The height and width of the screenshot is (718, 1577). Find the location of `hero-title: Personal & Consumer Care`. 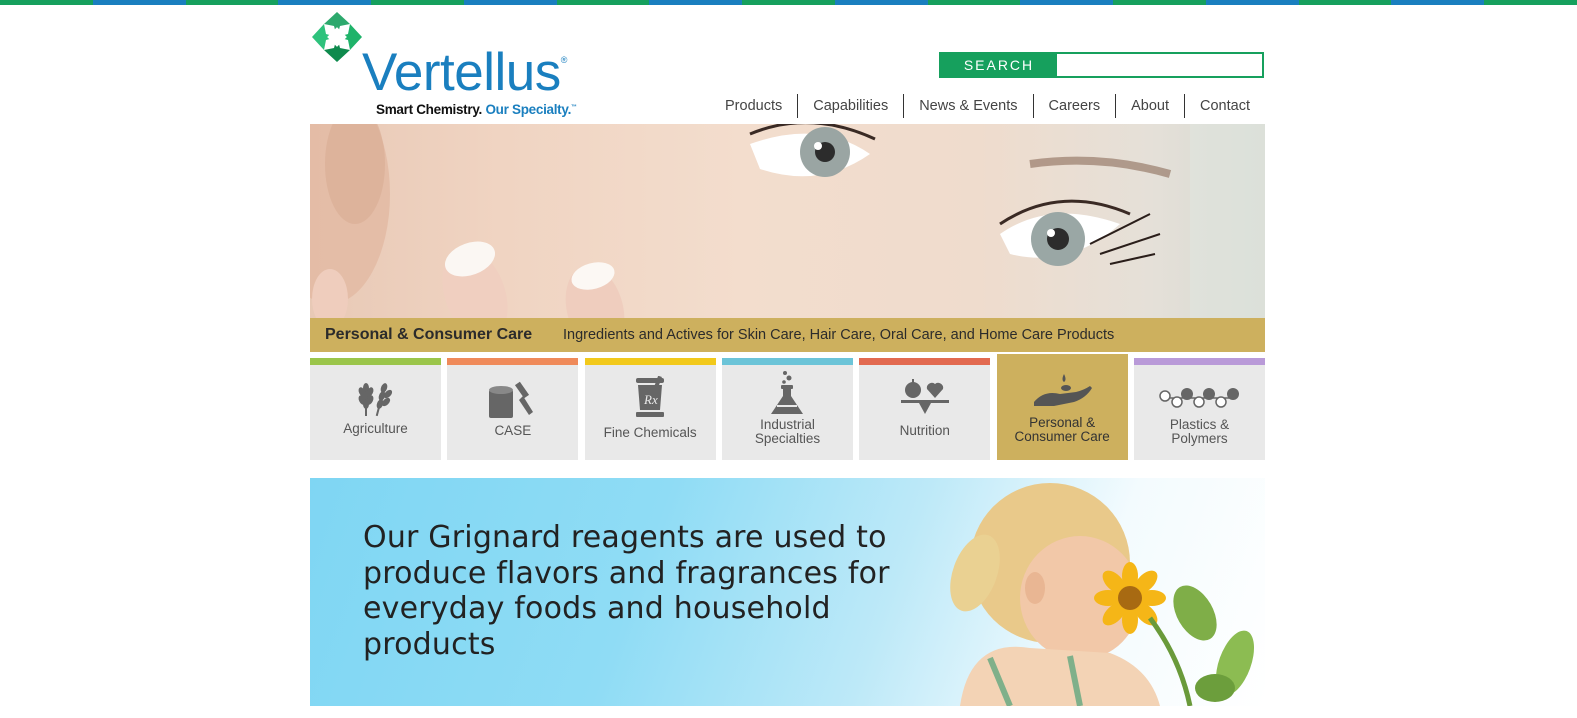

hero-title: Personal & Consumer Care is located at coordinates (429, 334).